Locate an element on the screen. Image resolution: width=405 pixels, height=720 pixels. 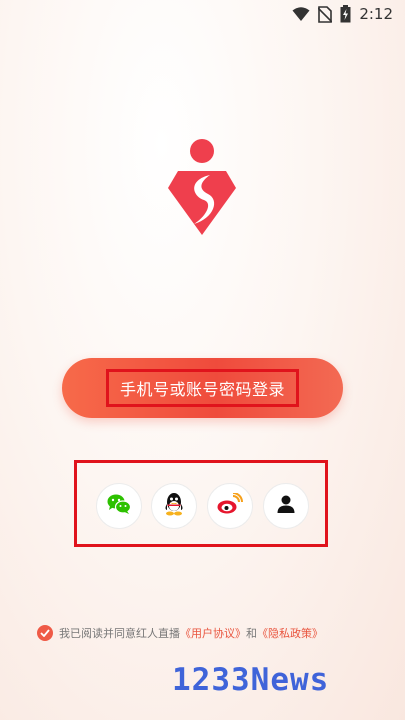
app-logo is located at coordinates (202, 188).